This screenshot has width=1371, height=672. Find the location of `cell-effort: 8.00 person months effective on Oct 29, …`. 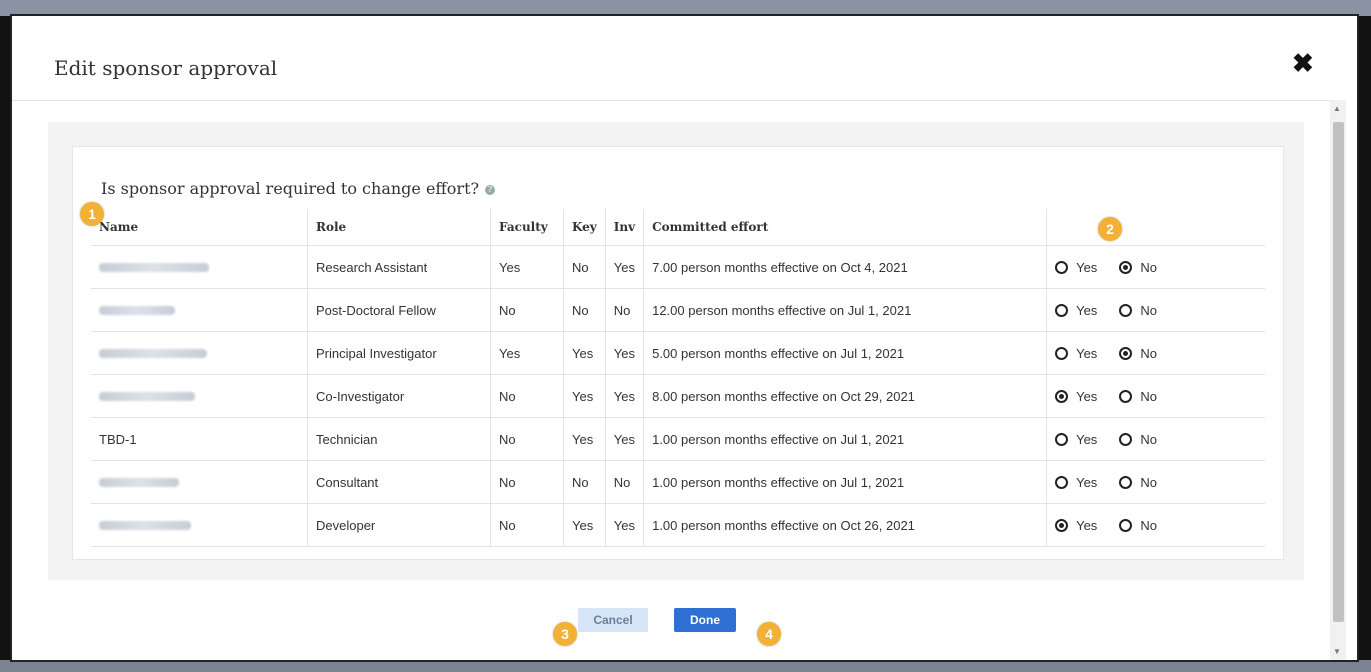

cell-effort: 8.00 person months effective on Oct 29, … is located at coordinates (845, 396).